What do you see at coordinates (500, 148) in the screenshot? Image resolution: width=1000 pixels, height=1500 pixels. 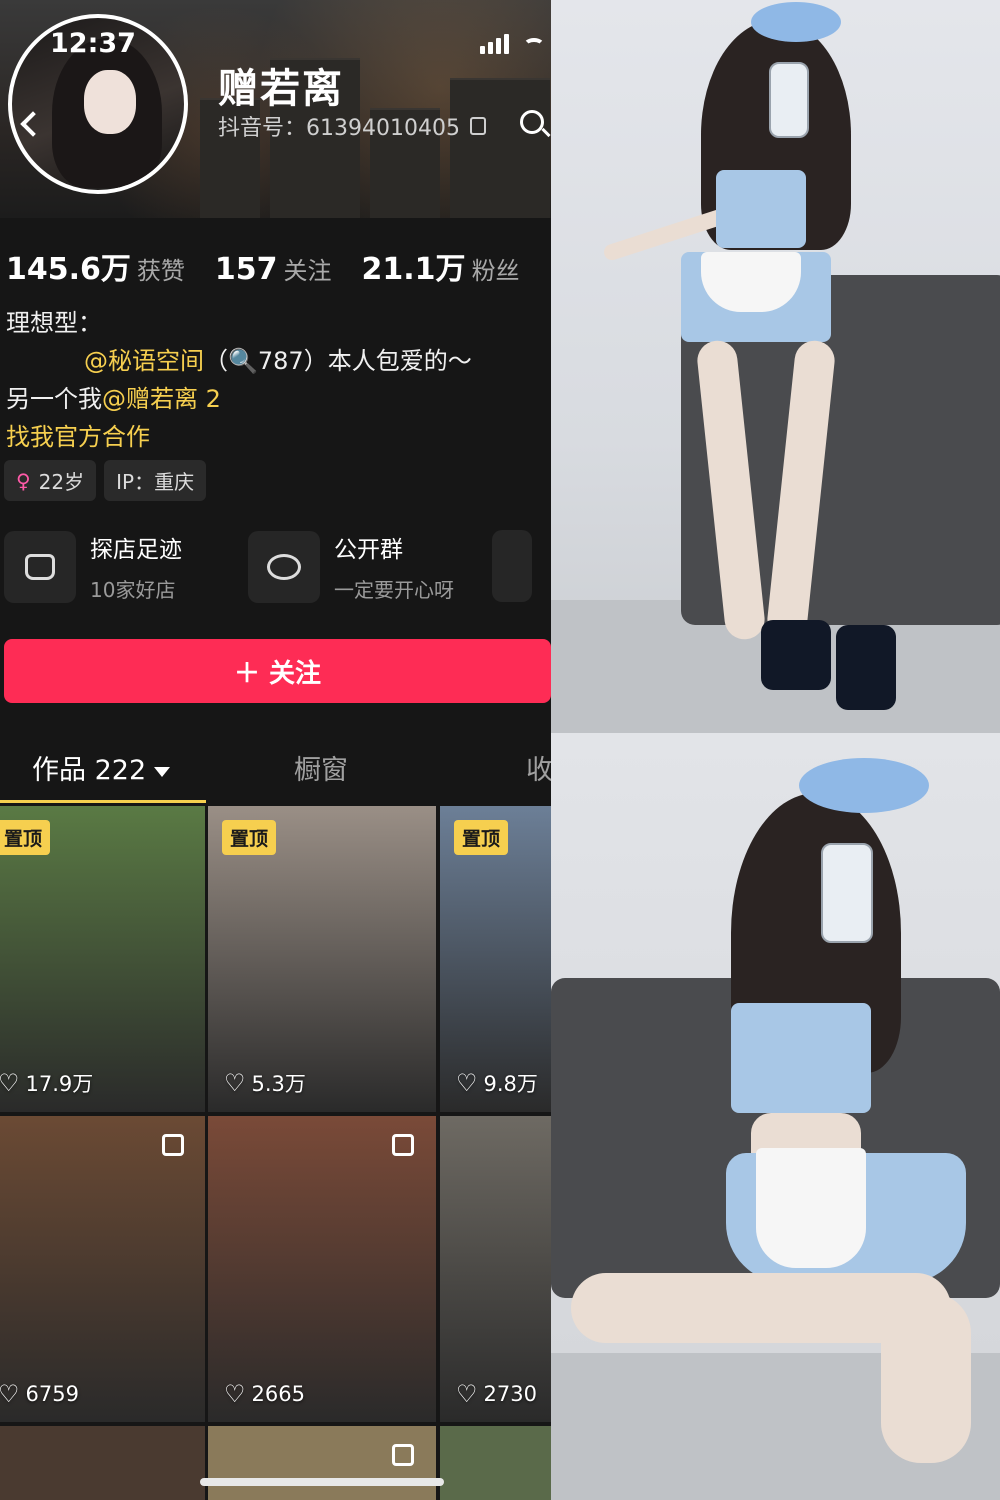 I see `cover-building` at bounding box center [500, 148].